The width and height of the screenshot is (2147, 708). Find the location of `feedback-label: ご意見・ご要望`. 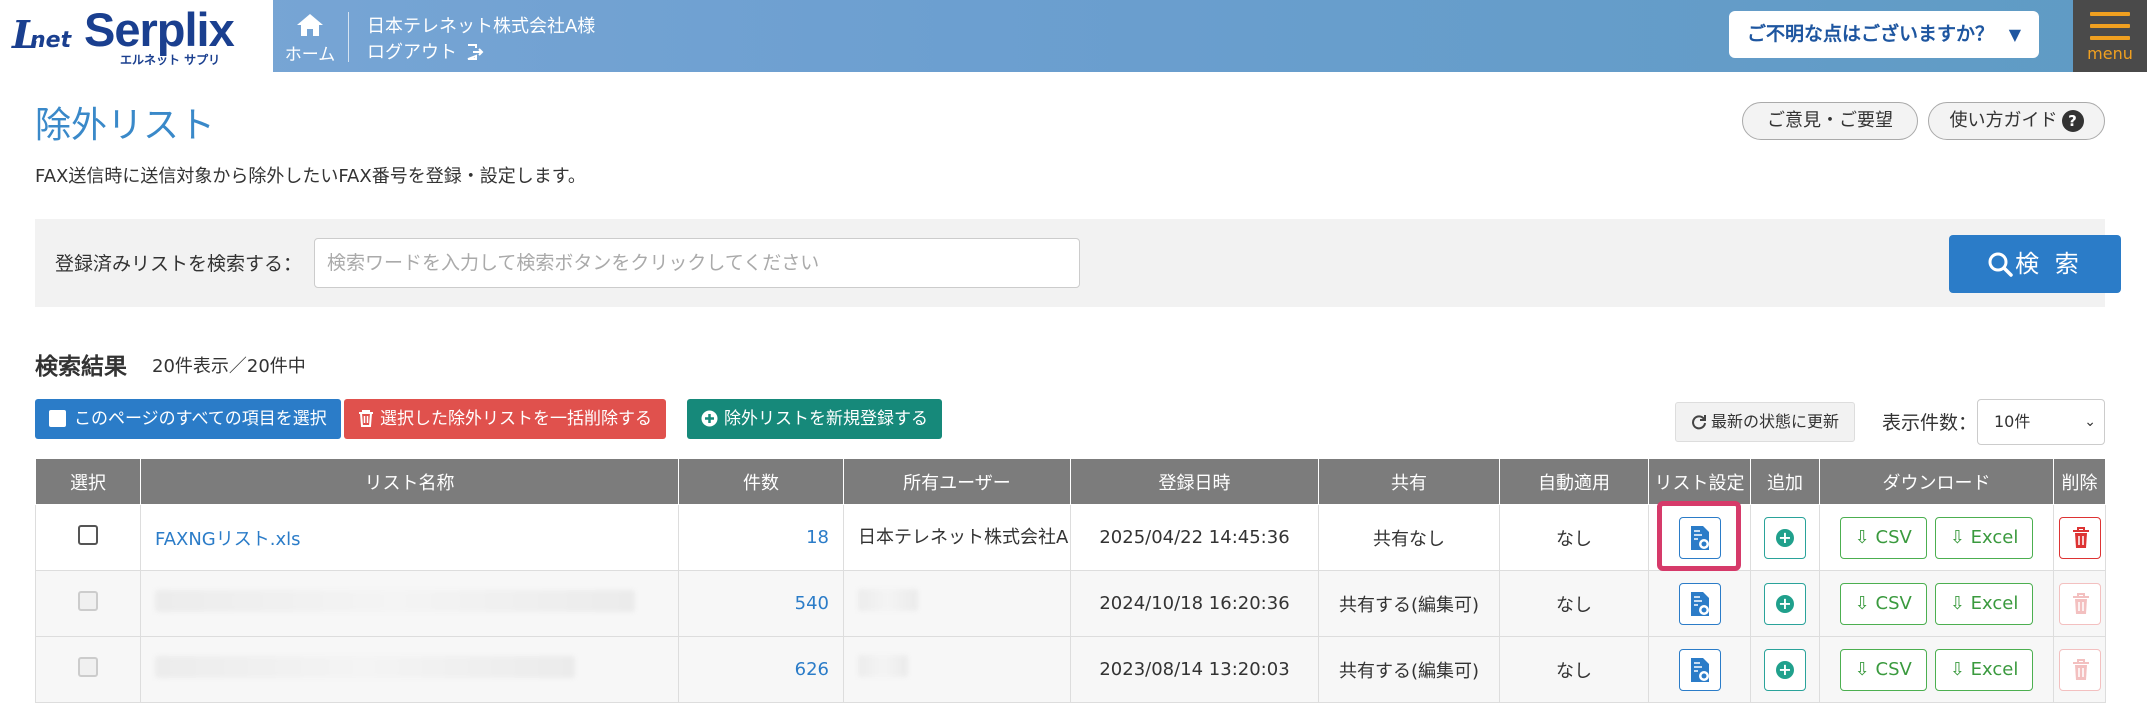

feedback-label: ご意見・ご要望 is located at coordinates (1830, 120).